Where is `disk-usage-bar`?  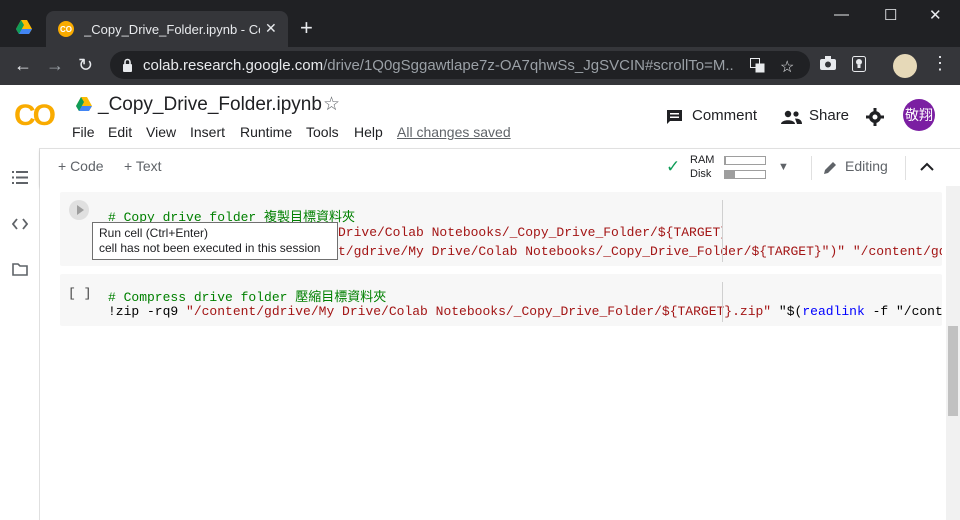 disk-usage-bar is located at coordinates (745, 174).